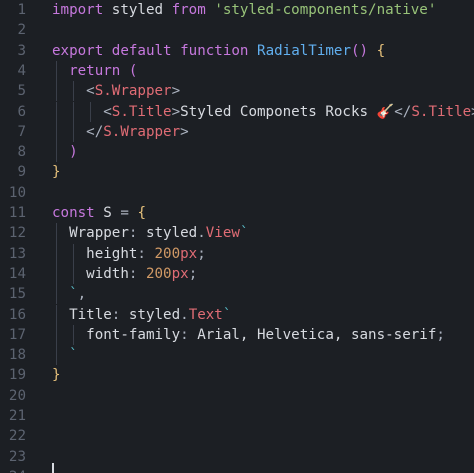 The height and width of the screenshot is (473, 474). Describe the element at coordinates (21, 91) in the screenshot. I see `line-number: 5` at that location.